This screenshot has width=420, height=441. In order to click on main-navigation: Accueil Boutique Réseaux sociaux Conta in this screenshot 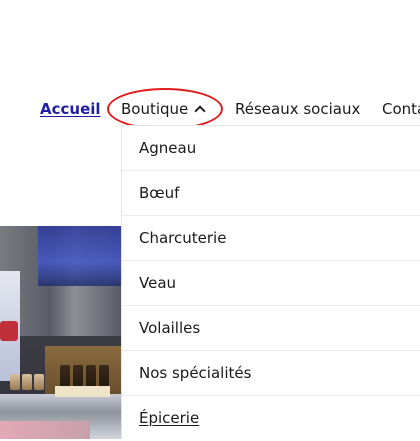, I will do `click(210, 109)`.